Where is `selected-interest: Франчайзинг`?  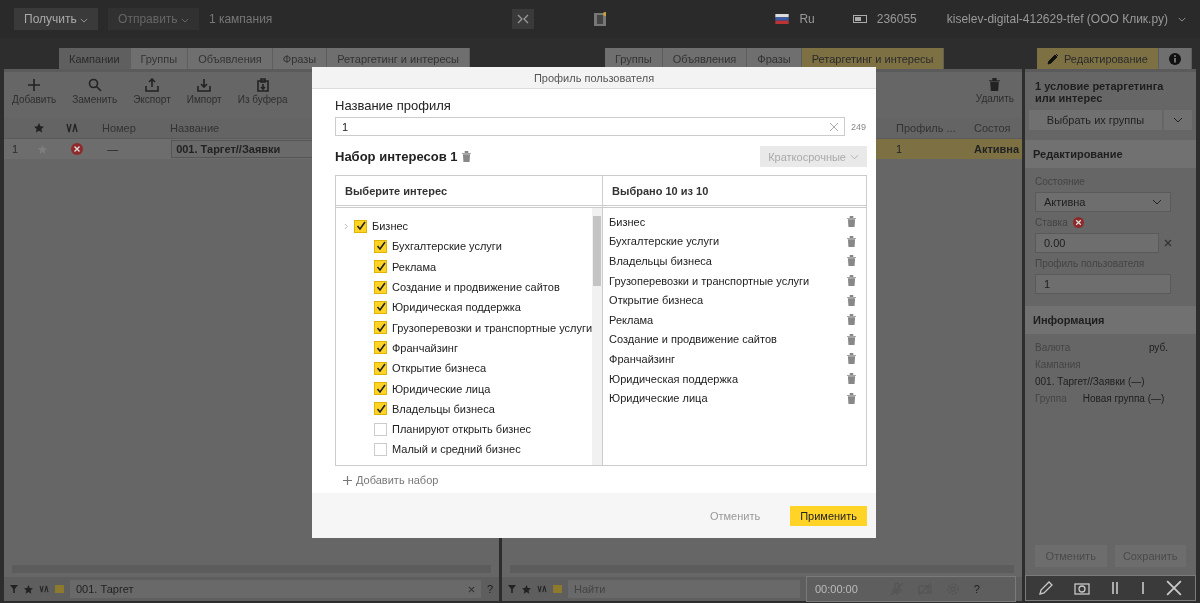 selected-interest: Франчайзинг is located at coordinates (642, 358).